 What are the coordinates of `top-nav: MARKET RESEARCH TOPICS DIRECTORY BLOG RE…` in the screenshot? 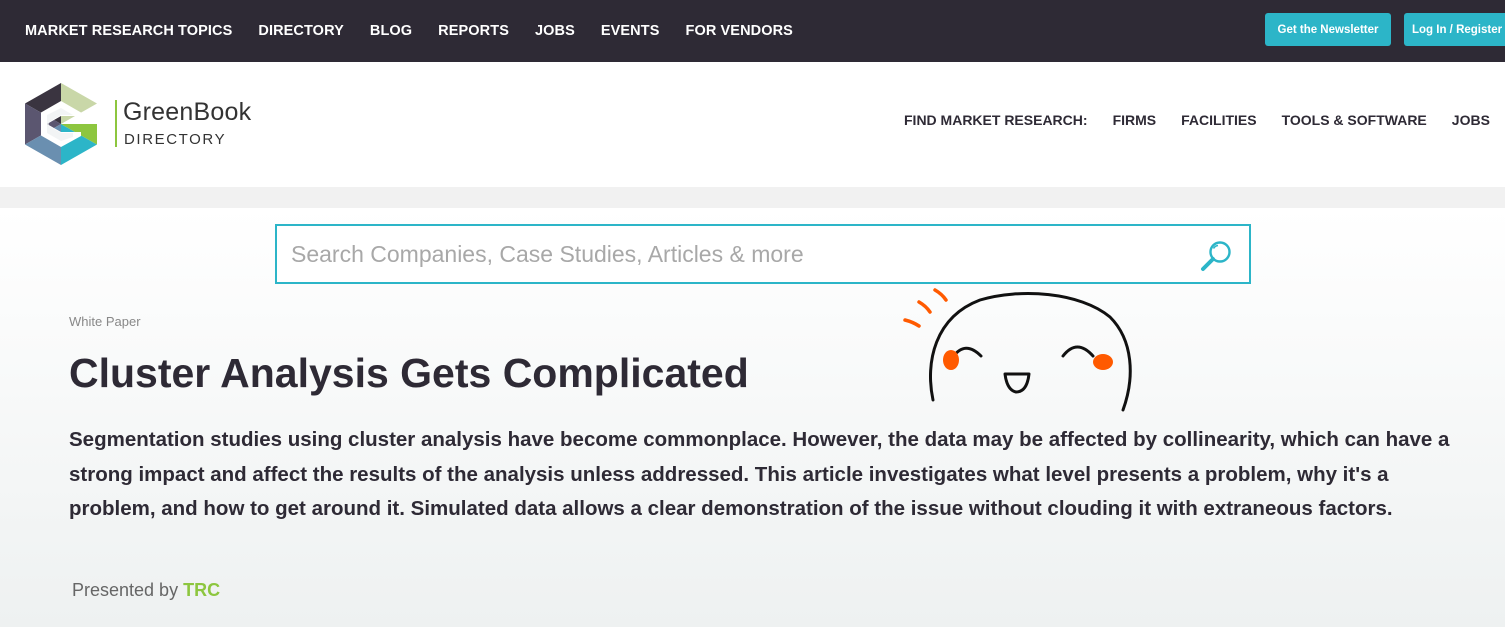 It's located at (409, 31).